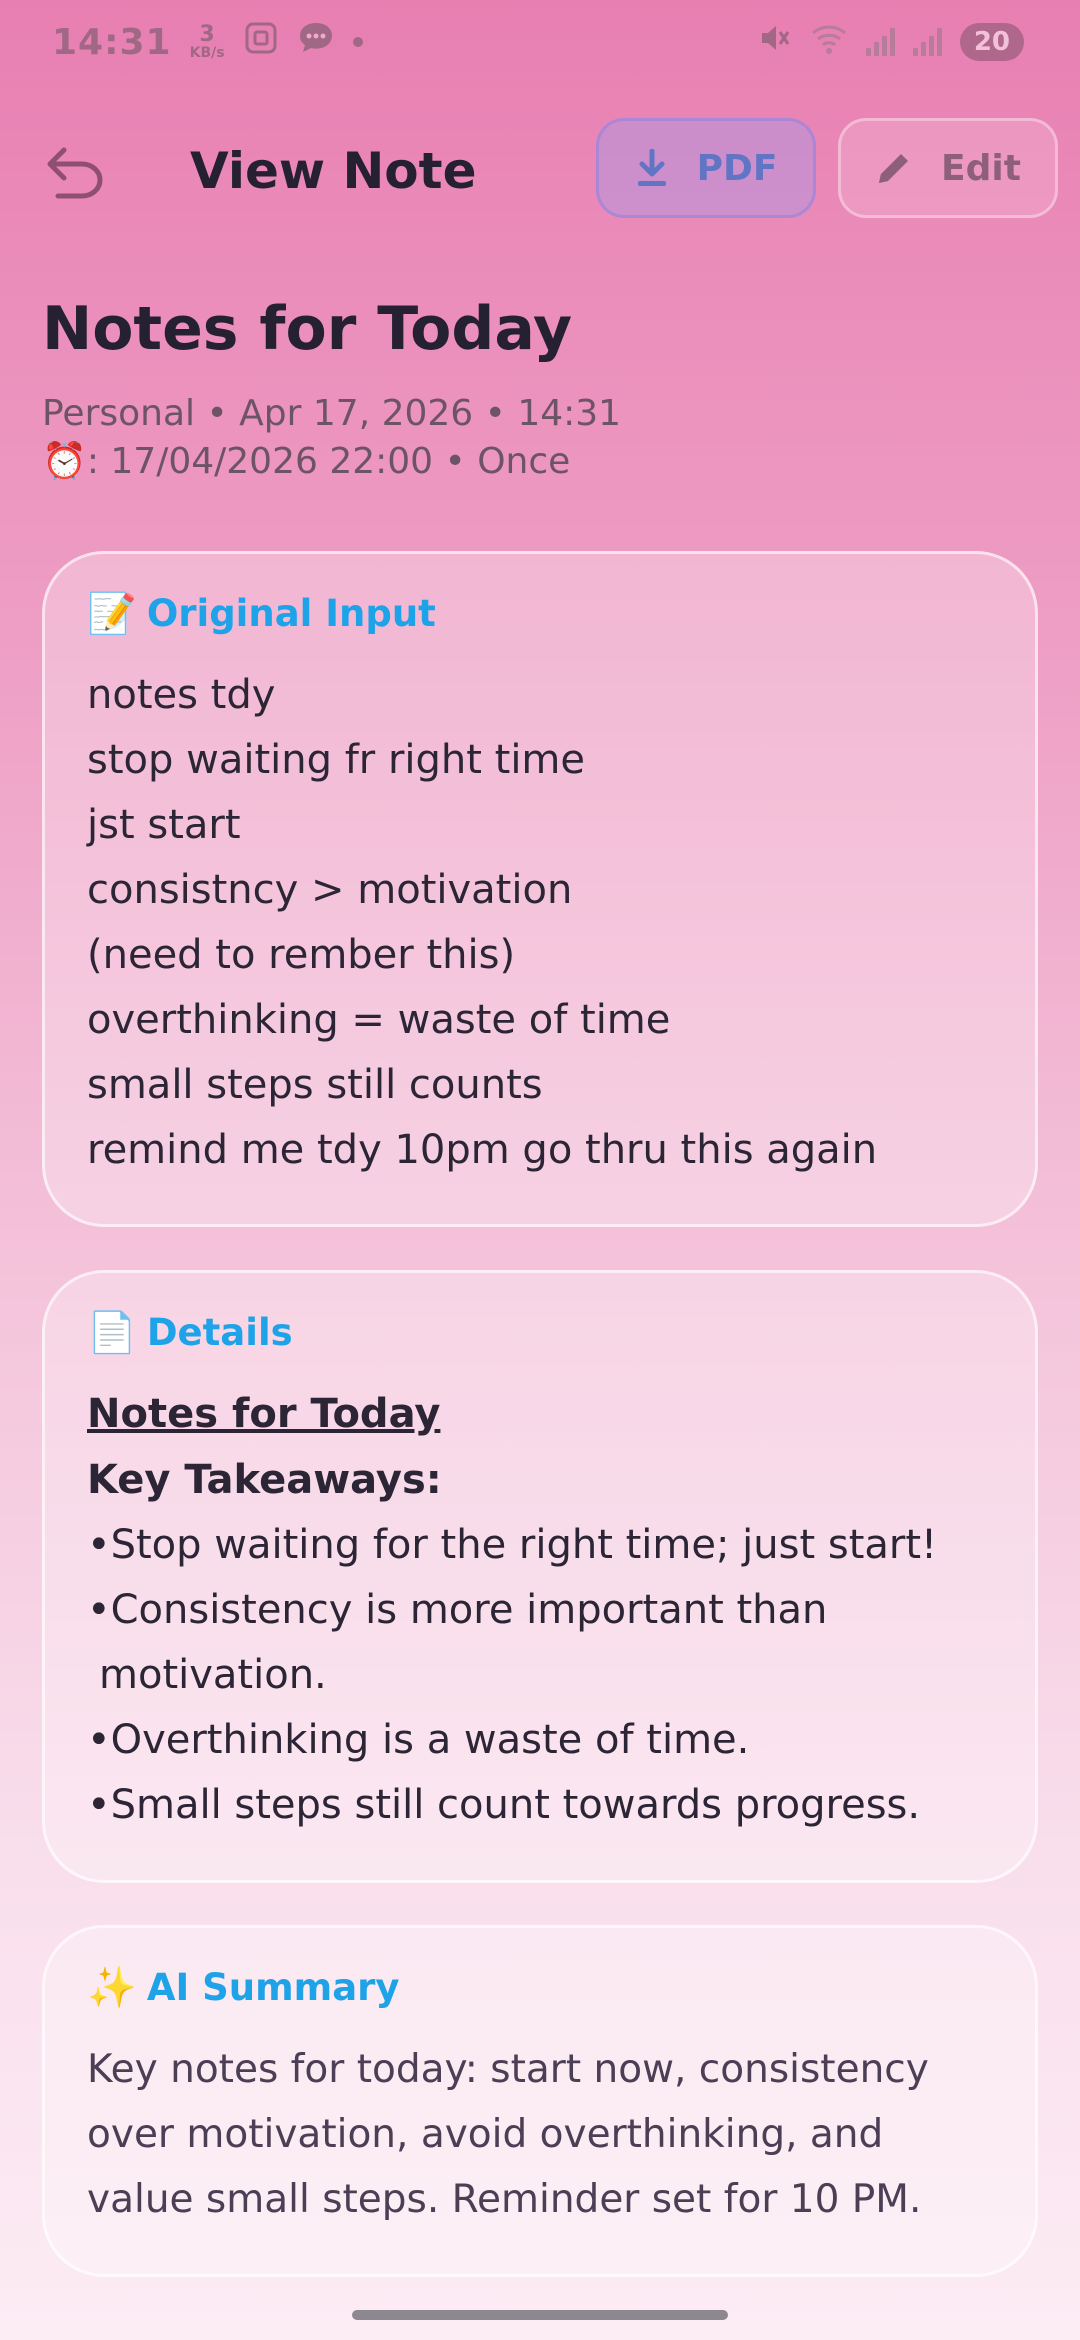 This screenshot has height=2340, width=1080. Describe the element at coordinates (328, 461) in the screenshot. I see `reminder-text: : 17/04/2026 22:00 • Once` at that location.